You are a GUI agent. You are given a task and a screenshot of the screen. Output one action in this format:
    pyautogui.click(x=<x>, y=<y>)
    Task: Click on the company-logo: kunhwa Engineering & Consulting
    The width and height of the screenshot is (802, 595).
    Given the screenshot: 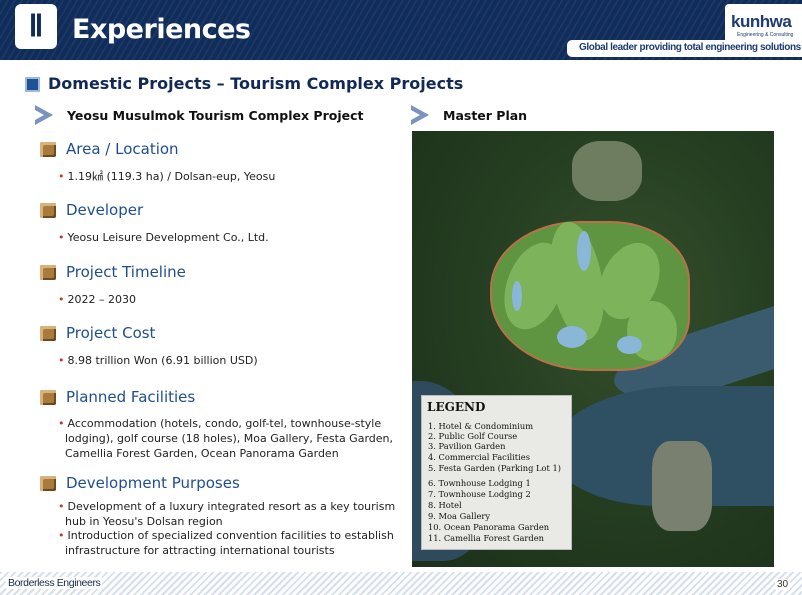 What is the action you would take?
    pyautogui.click(x=763, y=24)
    